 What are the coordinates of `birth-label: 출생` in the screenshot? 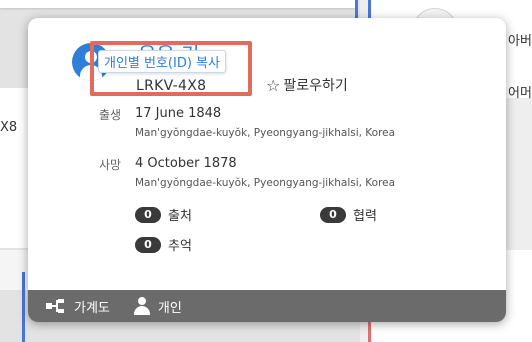 It's located at (110, 115).